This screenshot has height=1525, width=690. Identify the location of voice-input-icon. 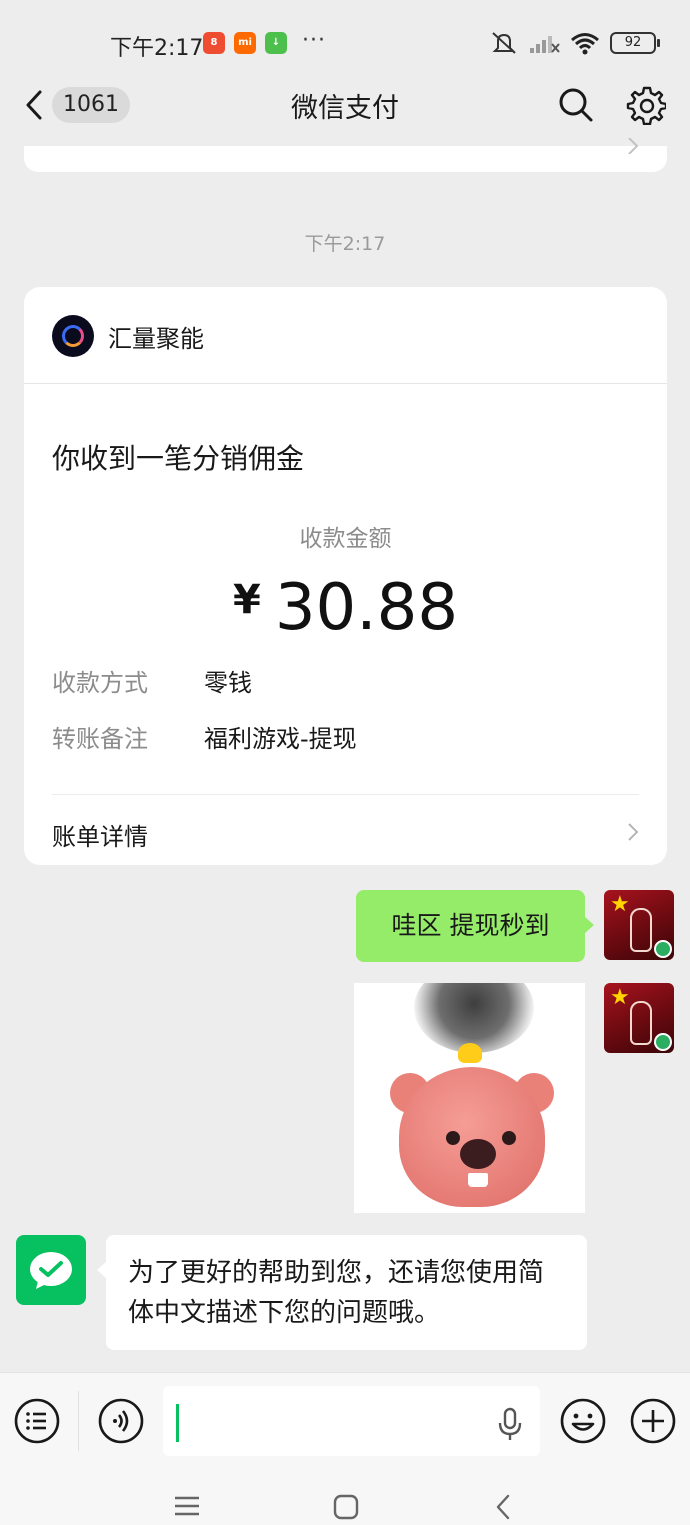
(121, 1421).